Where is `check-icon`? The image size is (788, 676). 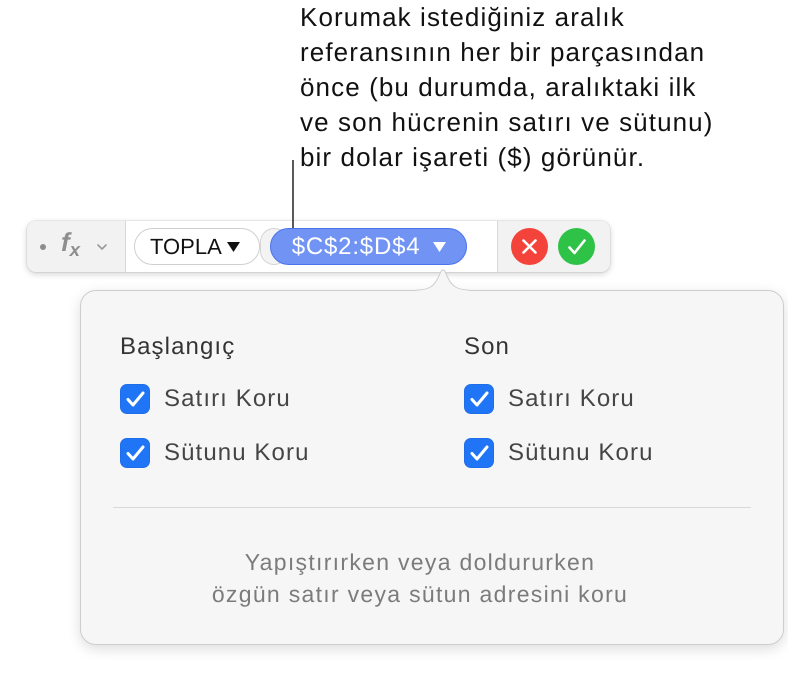
check-icon is located at coordinates (577, 246).